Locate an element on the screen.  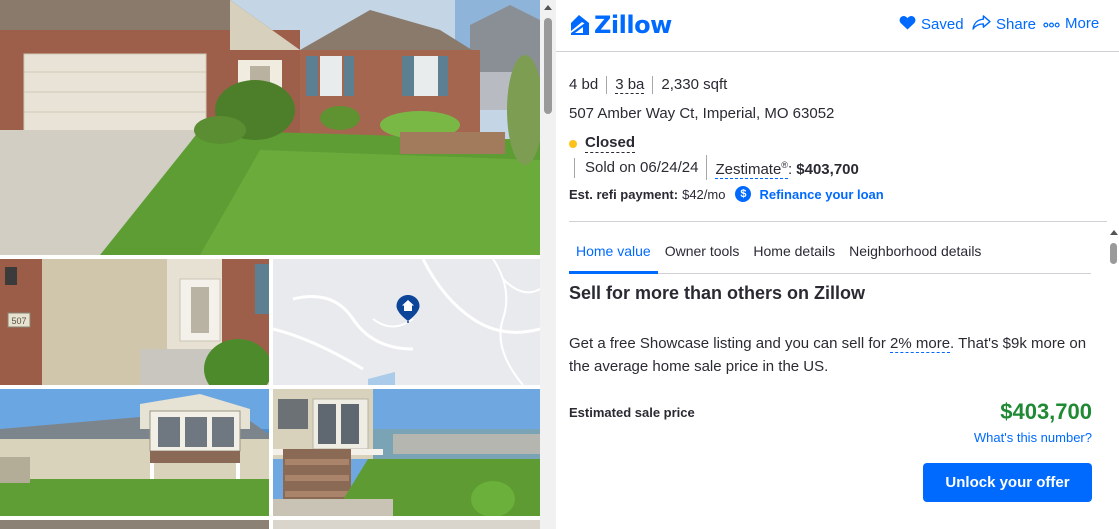
tab-neighborhood-details: Neighborhood details is located at coordinates (915, 251).